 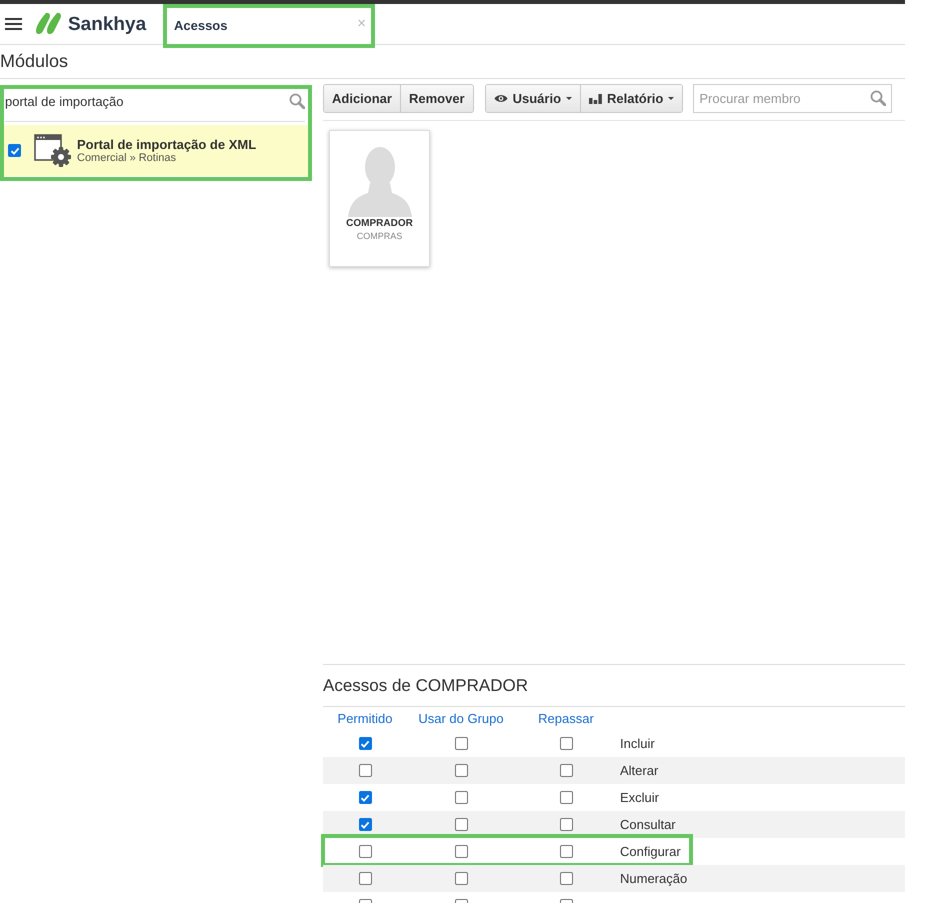 I want to click on member-card: COMPRADOR COMPRAS, so click(x=379, y=198).